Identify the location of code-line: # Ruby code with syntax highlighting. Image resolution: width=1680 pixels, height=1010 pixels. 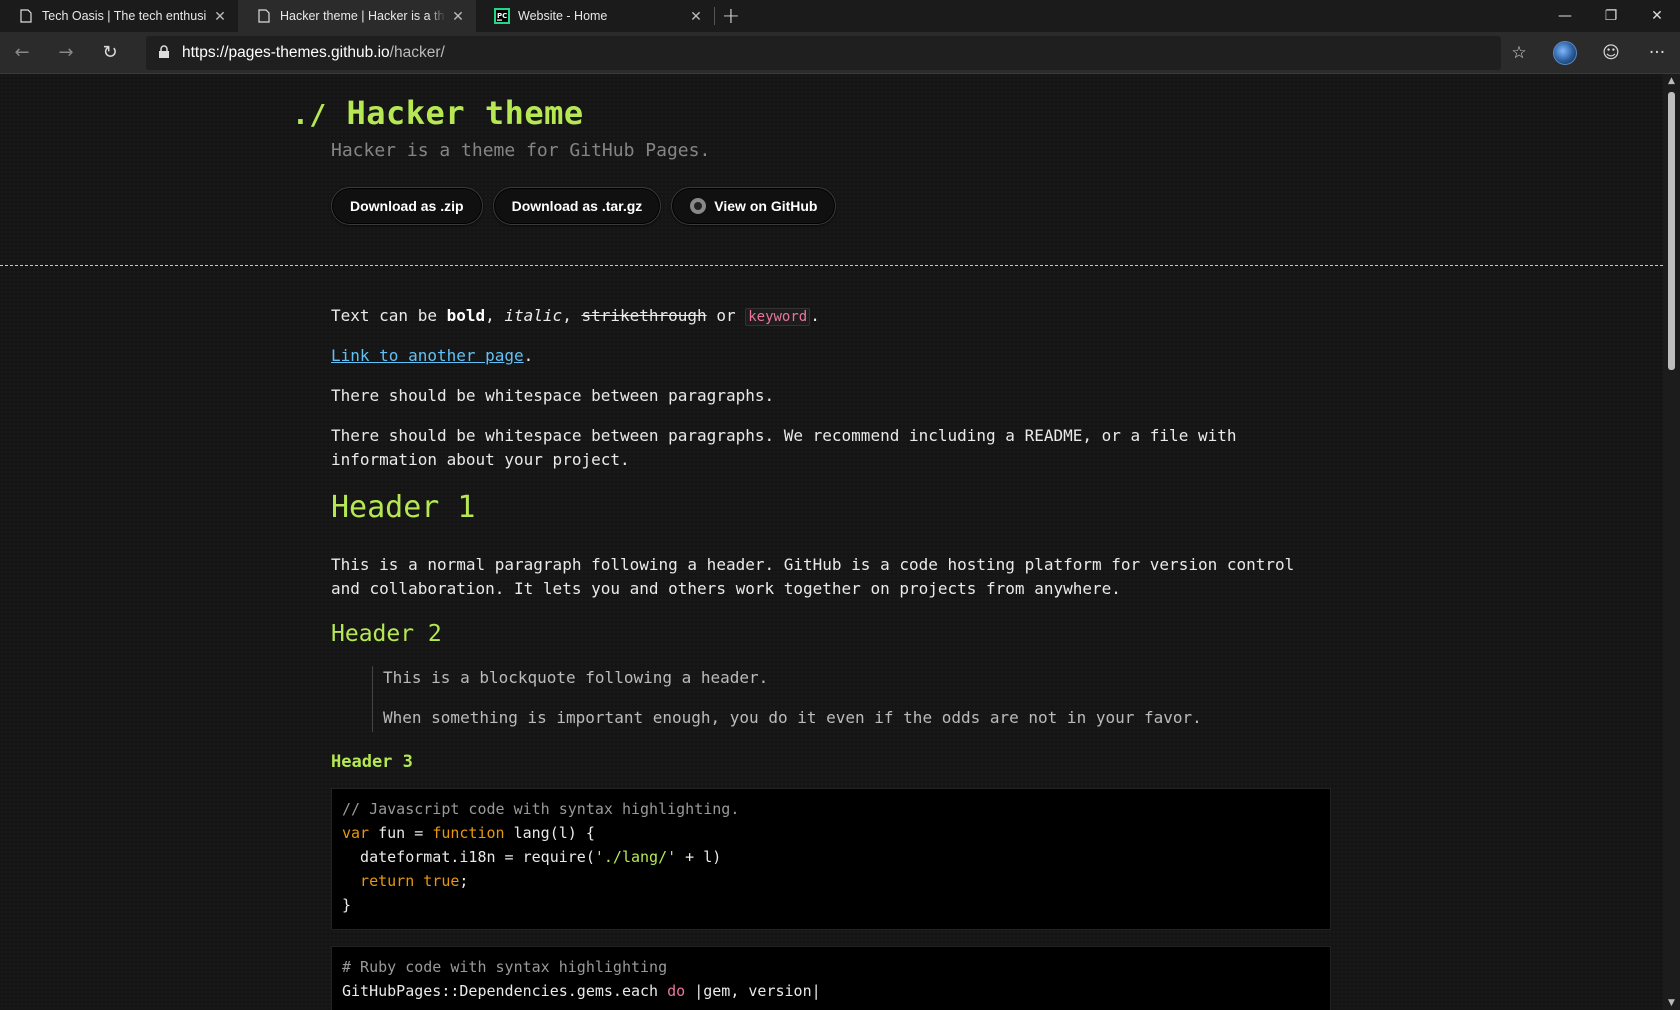
(505, 967).